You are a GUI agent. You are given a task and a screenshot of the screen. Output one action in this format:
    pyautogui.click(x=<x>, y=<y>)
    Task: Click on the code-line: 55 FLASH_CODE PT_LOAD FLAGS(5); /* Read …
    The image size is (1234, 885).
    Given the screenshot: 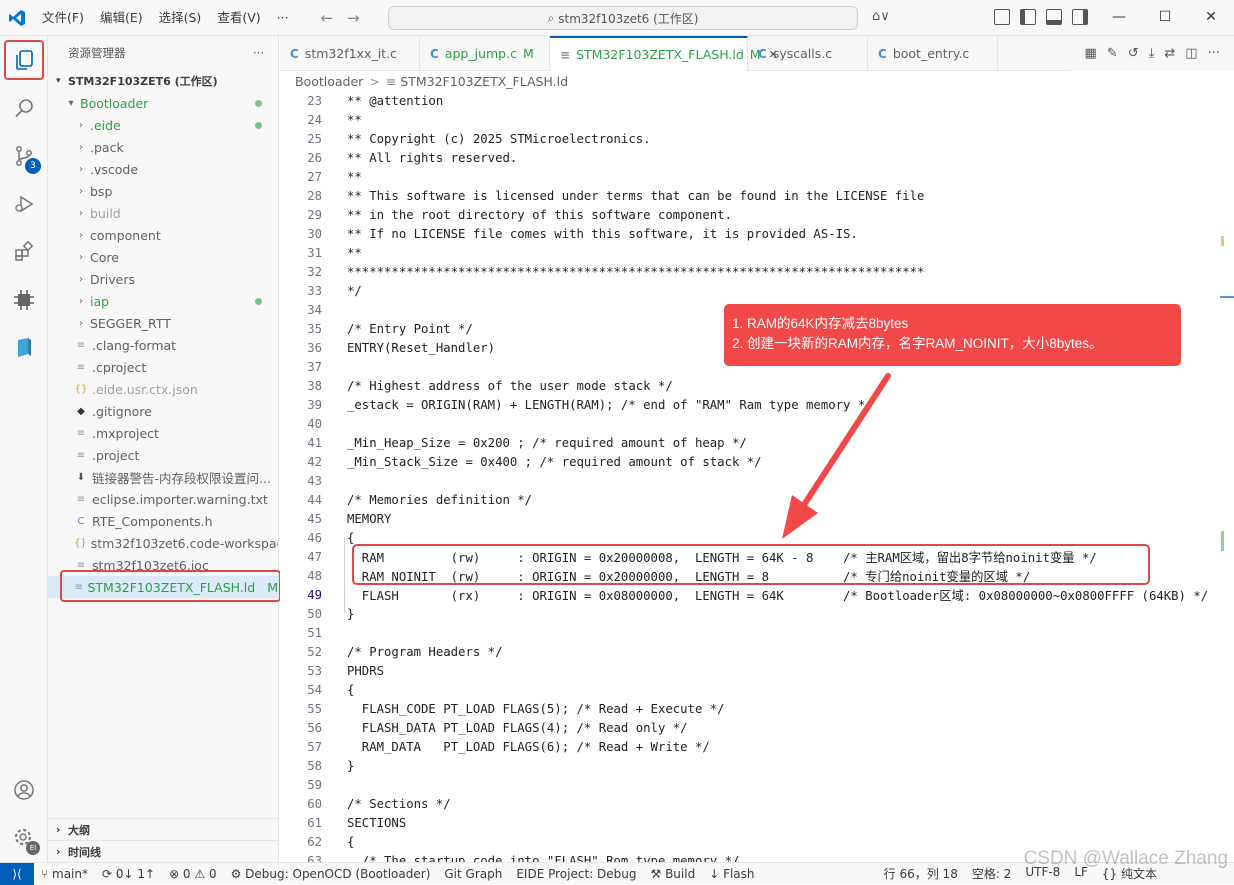 What is the action you would take?
    pyautogui.click(x=757, y=708)
    